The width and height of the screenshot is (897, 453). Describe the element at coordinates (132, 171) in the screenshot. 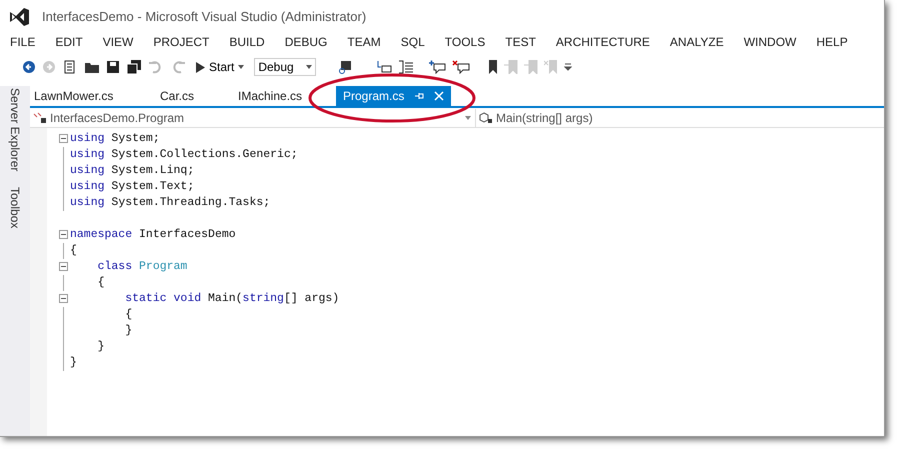

I see `code-line: using System.Linq;` at that location.